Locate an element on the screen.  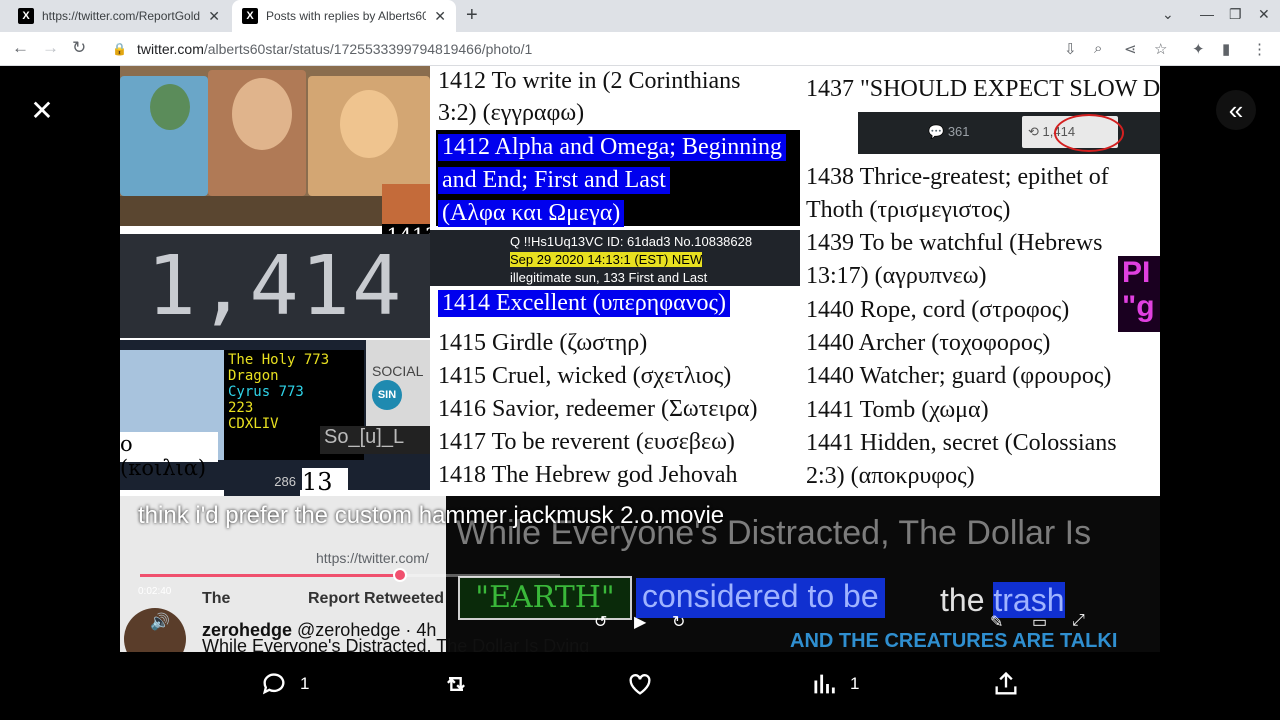
reply-icon is located at coordinates (273, 684).